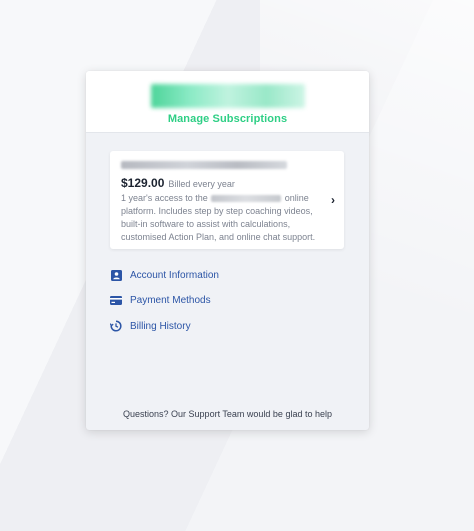 Image resolution: width=474 pixels, height=531 pixels. What do you see at coordinates (174, 275) in the screenshot?
I see `menu-label: Account Information` at bounding box center [174, 275].